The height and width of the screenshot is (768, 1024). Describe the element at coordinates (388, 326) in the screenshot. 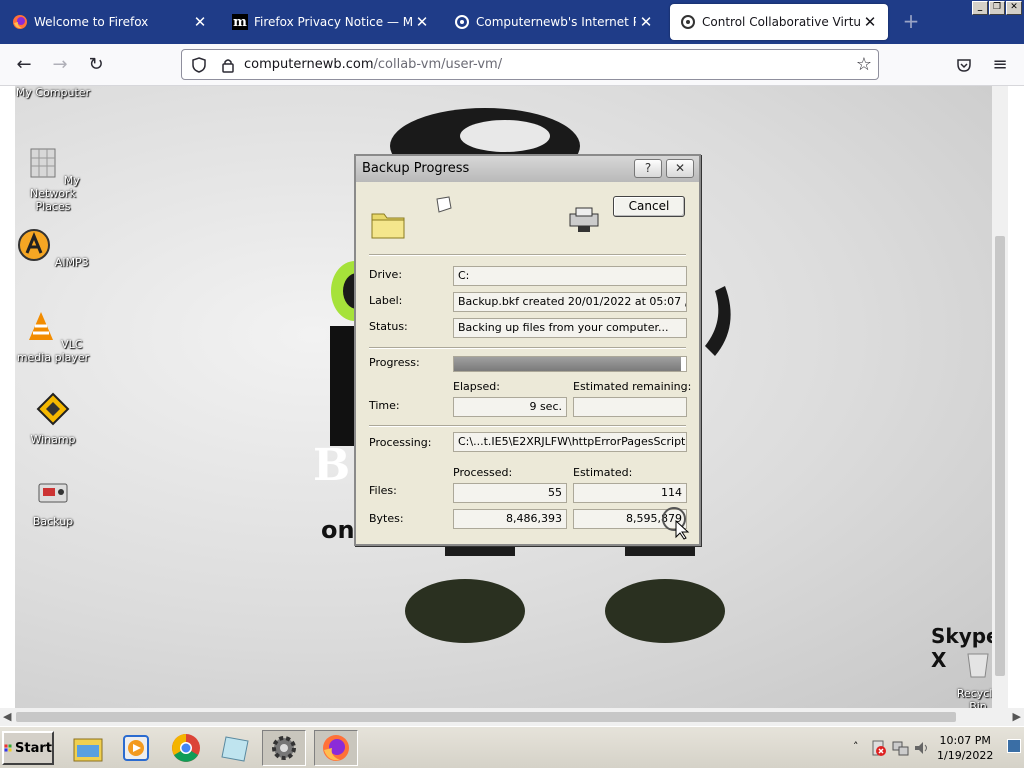

I see `status-label: Status:` at that location.